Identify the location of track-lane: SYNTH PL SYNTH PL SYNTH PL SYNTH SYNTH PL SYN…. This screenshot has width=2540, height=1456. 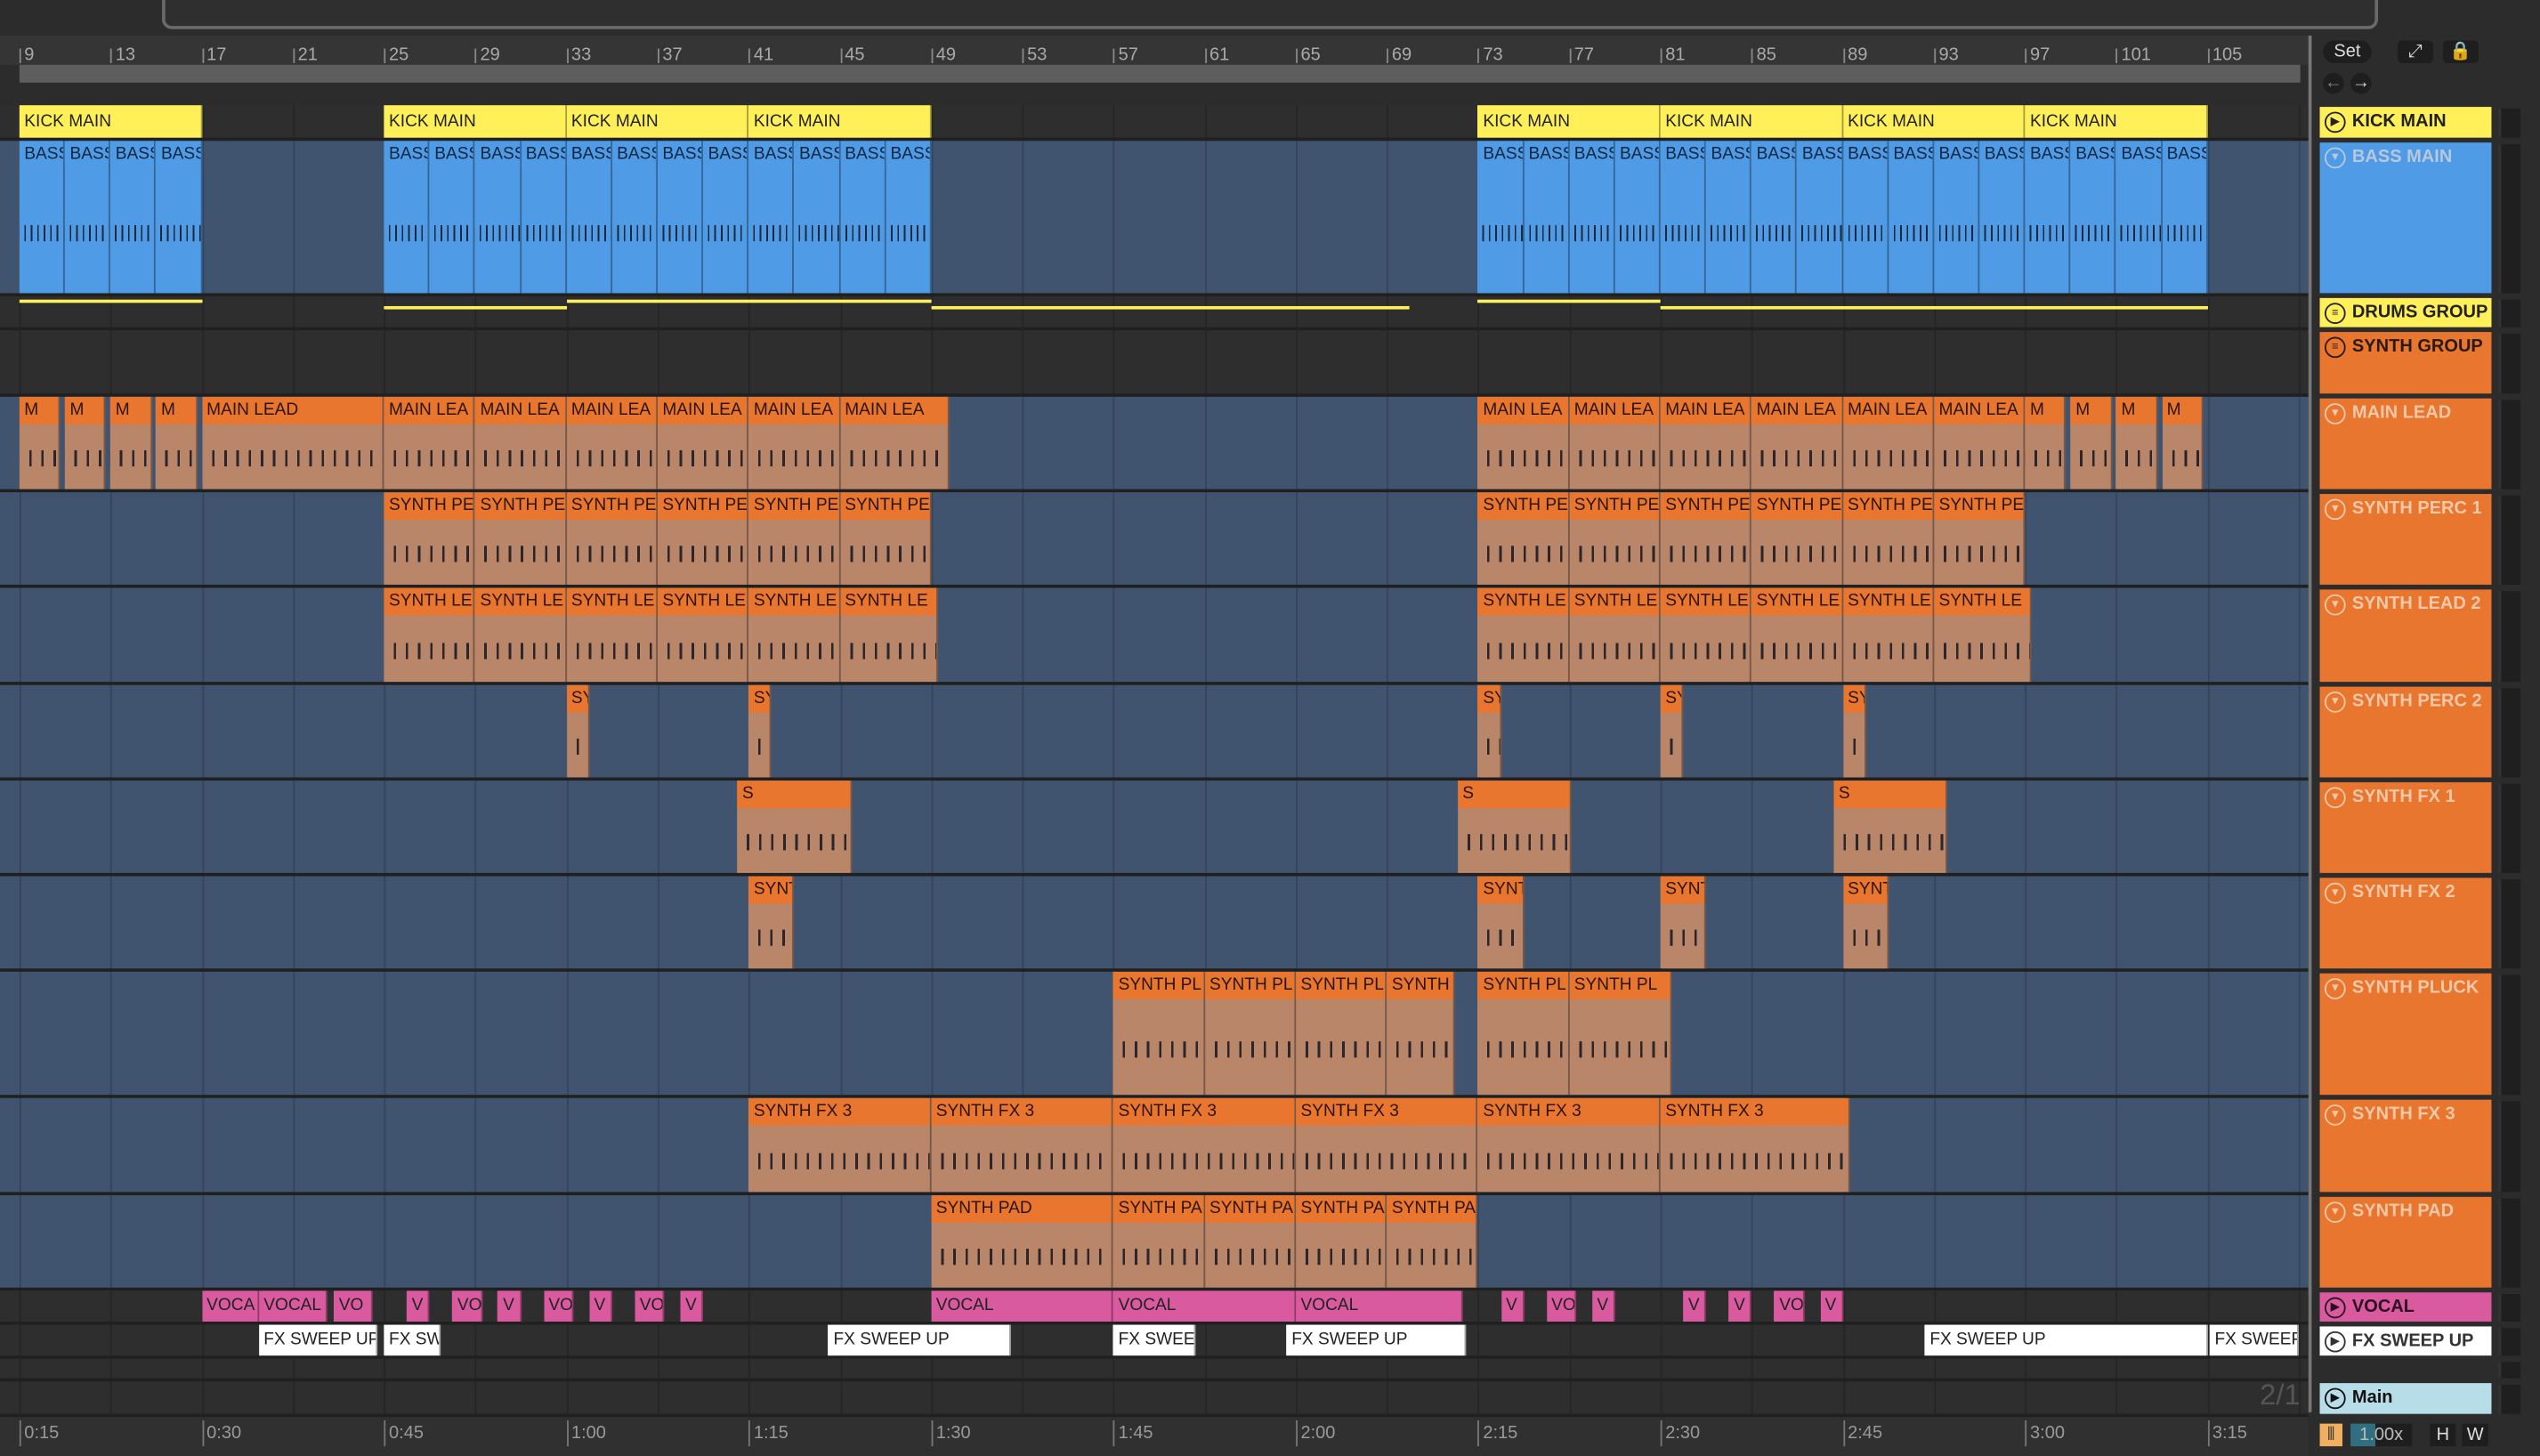
(1155, 1034).